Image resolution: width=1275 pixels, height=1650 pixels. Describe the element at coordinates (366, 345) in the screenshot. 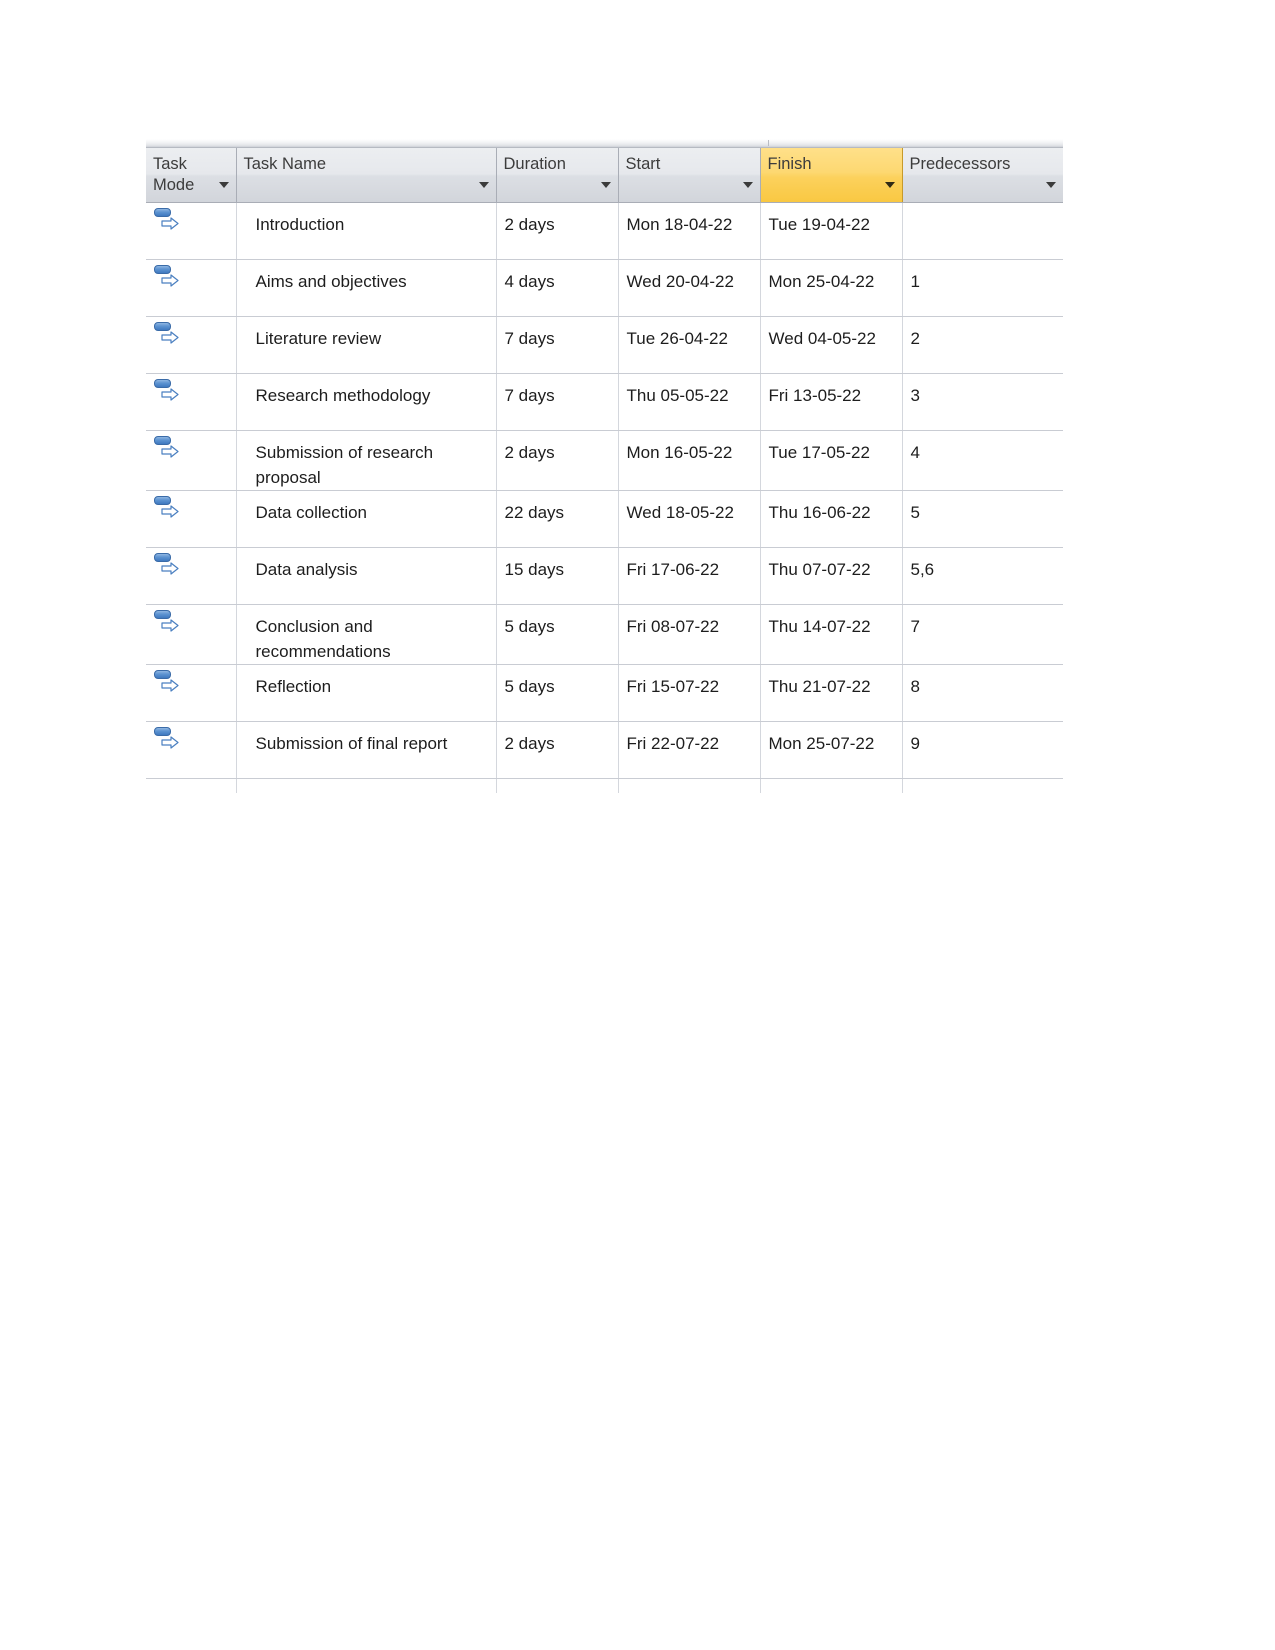

I see `cell-task-name: Literature review` at that location.